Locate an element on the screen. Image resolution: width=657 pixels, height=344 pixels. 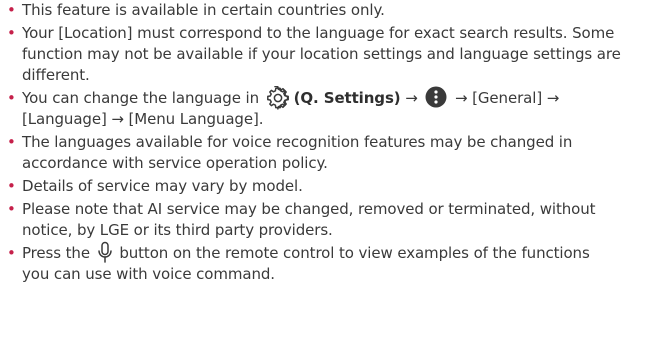
list-item: • Details of service may vary by model. is located at coordinates (328, 186).